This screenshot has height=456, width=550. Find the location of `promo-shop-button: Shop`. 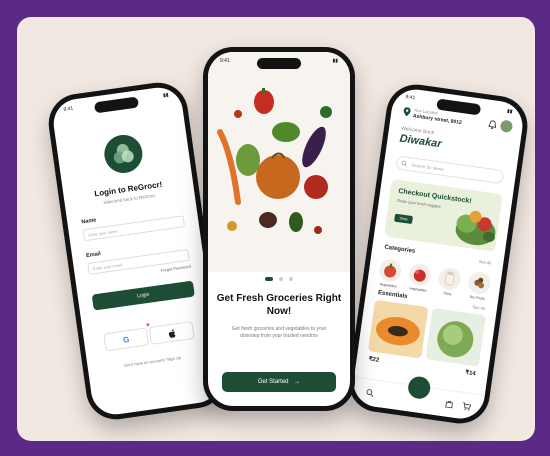

promo-shop-button: Shop is located at coordinates (404, 219).